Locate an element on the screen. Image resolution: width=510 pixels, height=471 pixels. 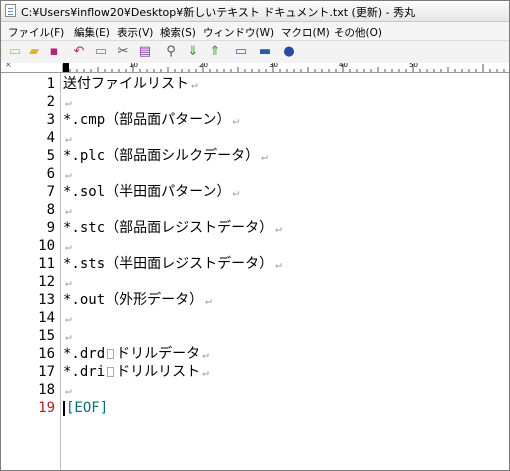
ruler-label-20: 20 is located at coordinates (203, 66).